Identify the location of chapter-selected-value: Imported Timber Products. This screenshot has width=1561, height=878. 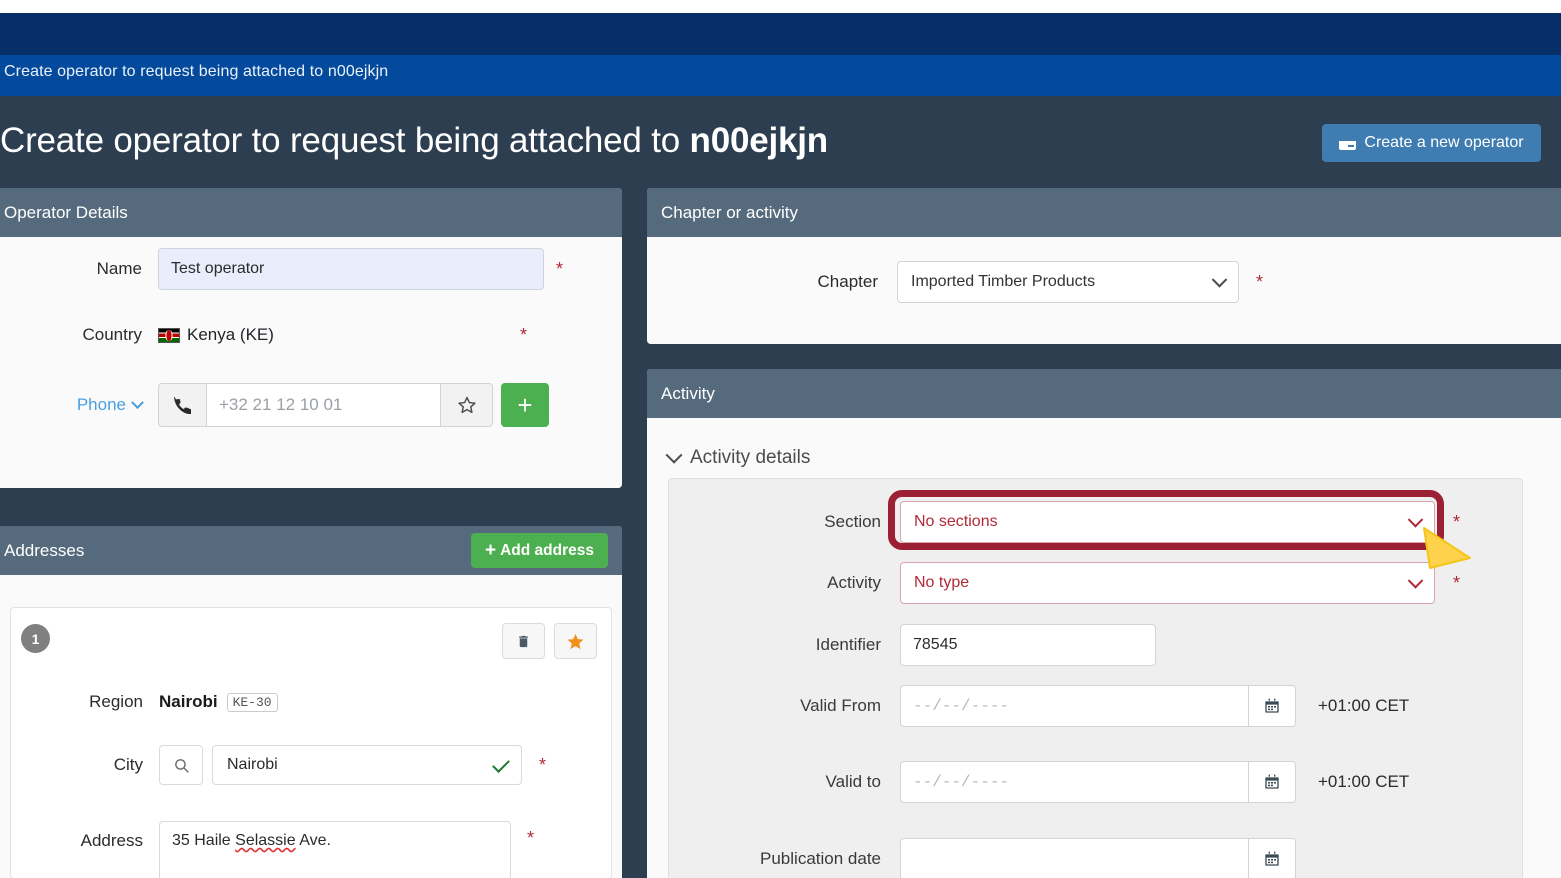
(1003, 281).